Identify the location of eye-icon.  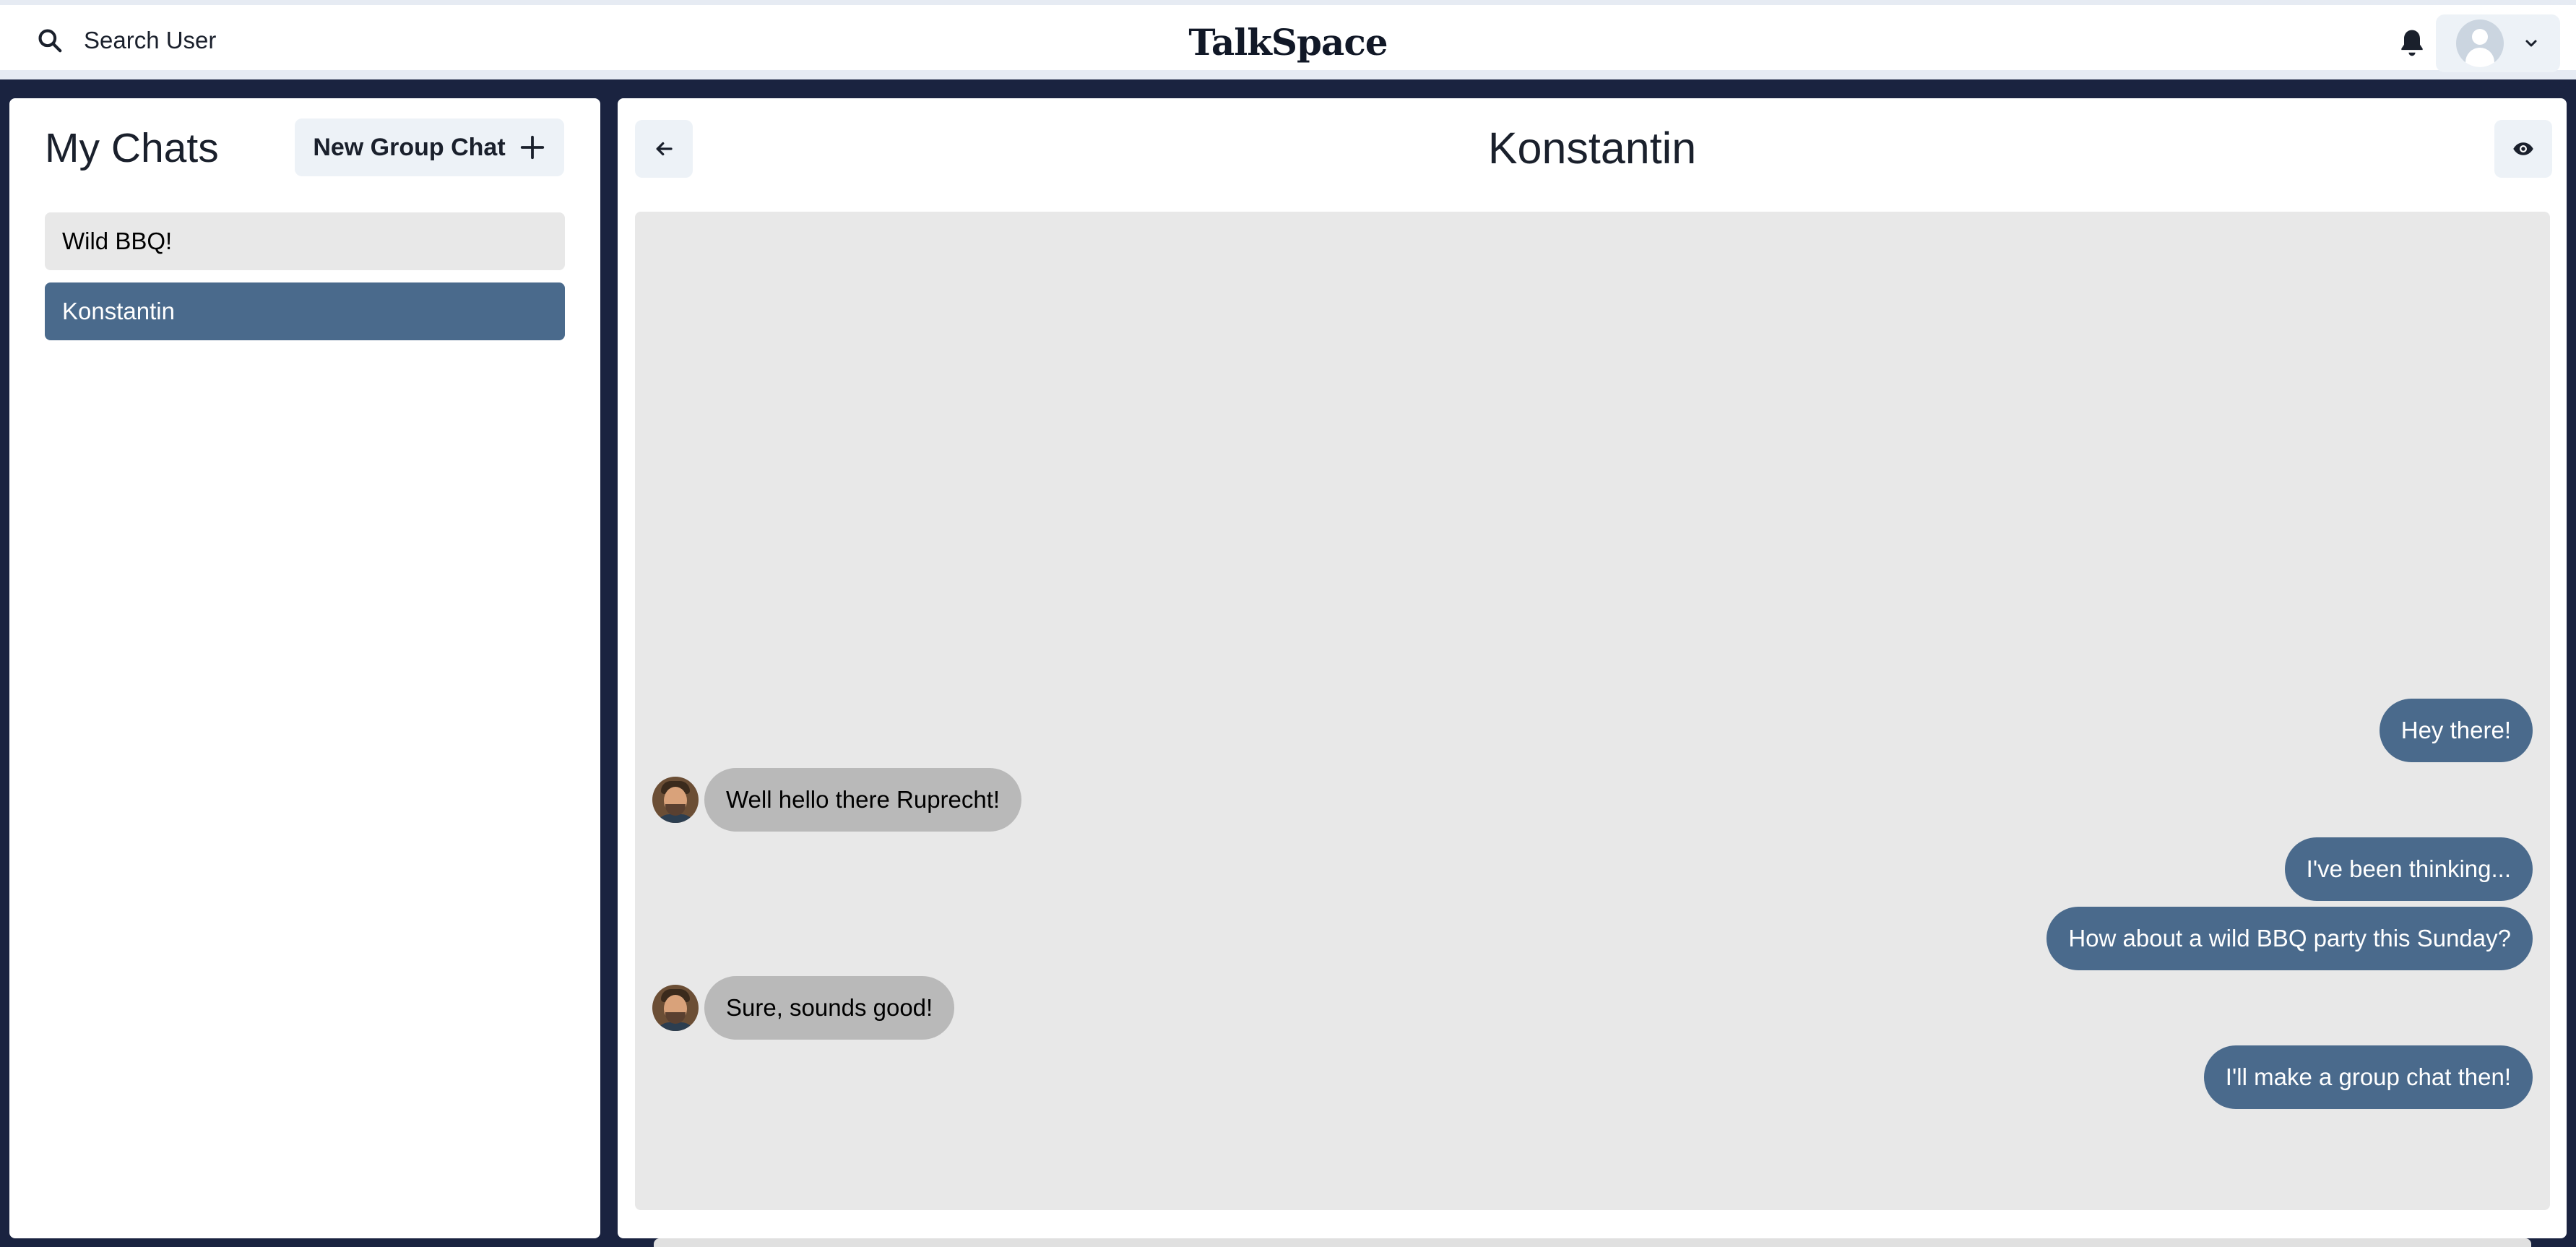
(2523, 148).